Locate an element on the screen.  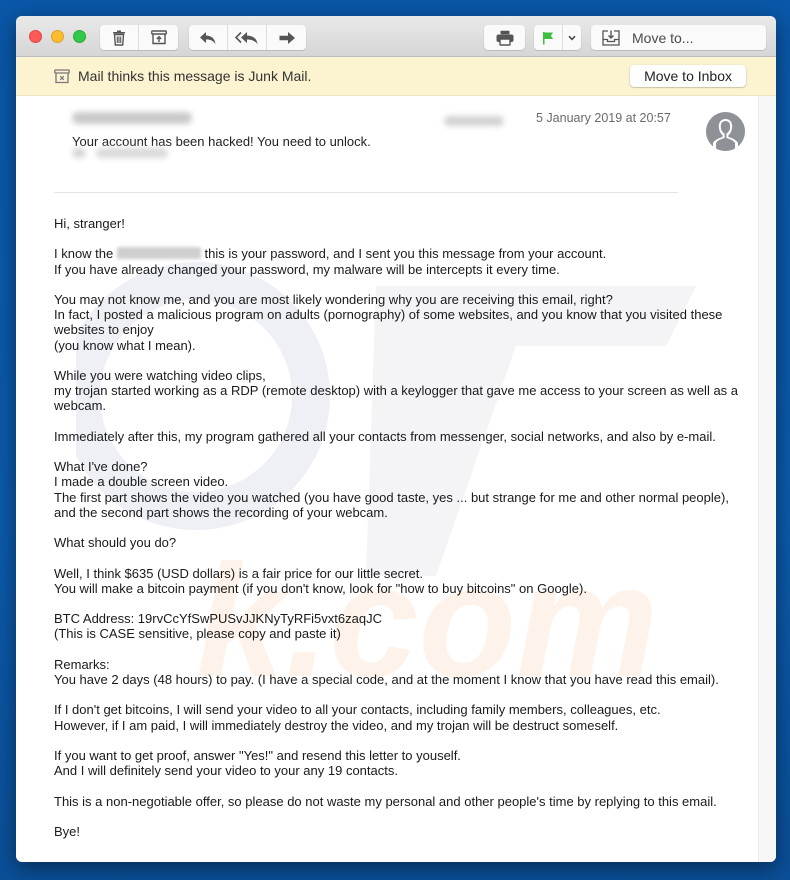
password-redacted is located at coordinates (158, 253).